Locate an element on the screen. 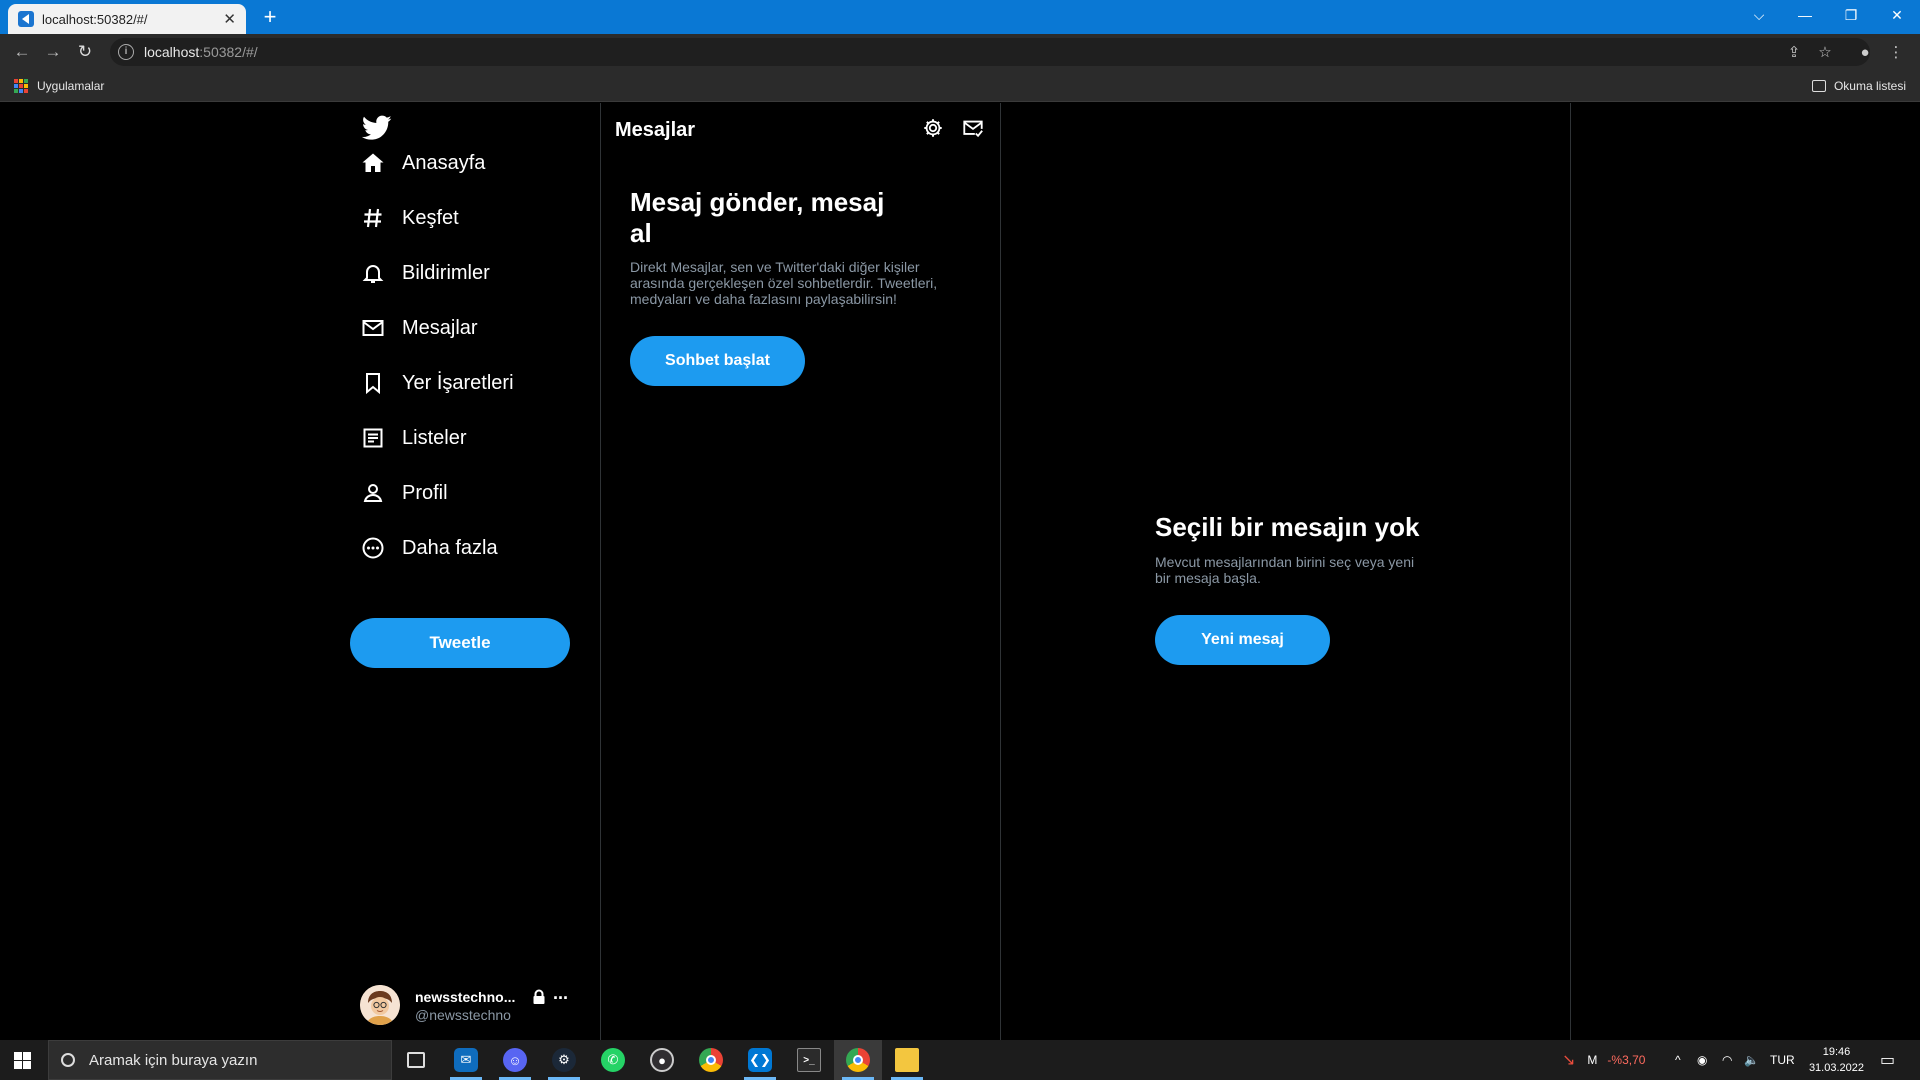 This screenshot has height=1080, width=1920. browser-tab-strip: localhost:50382/#/ ✕ + ⌵ — ❐ ✕ is located at coordinates (960, 17).